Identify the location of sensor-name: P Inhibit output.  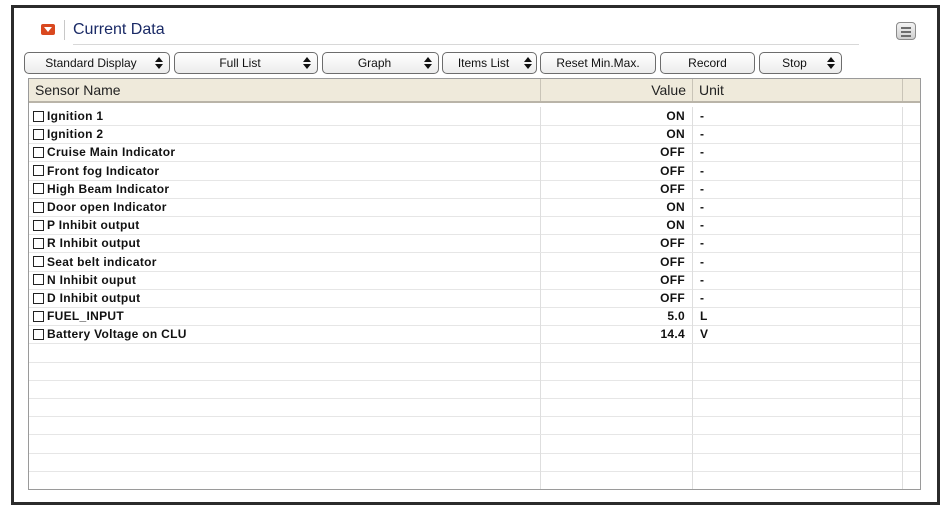
(93, 225).